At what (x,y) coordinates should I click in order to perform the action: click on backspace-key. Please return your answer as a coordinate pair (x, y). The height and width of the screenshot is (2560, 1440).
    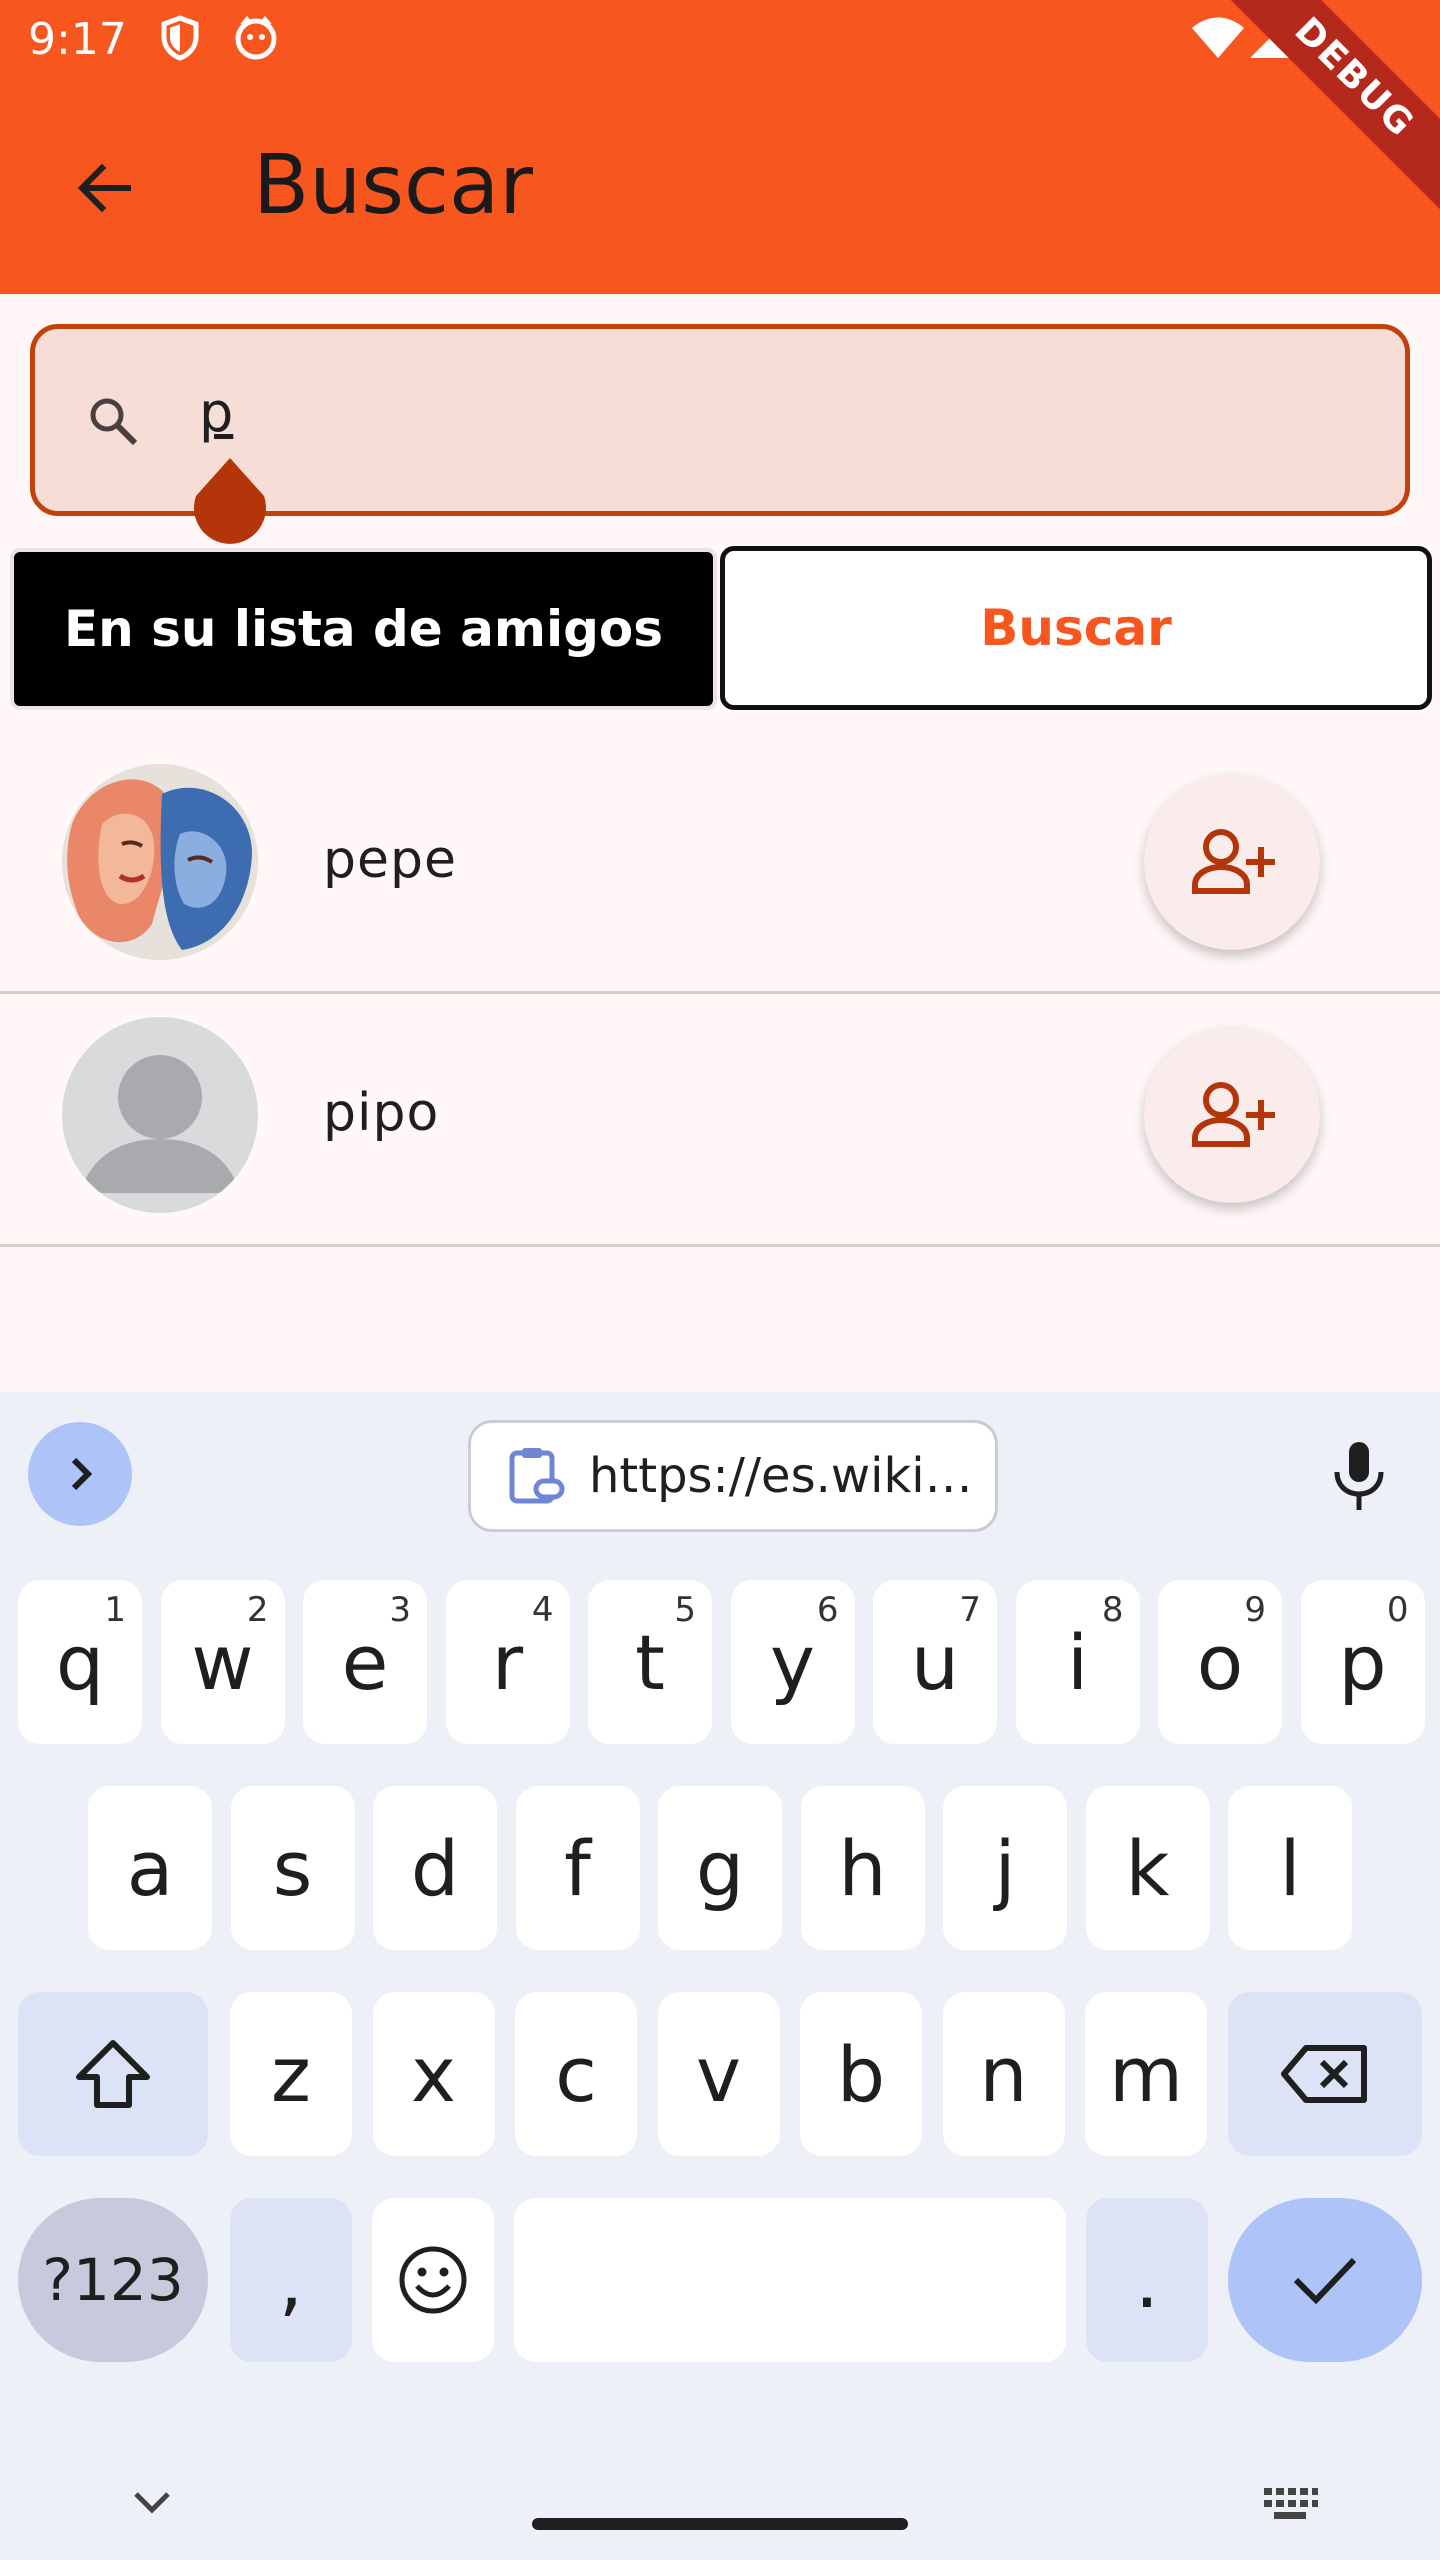
    Looking at the image, I should click on (1325, 2074).